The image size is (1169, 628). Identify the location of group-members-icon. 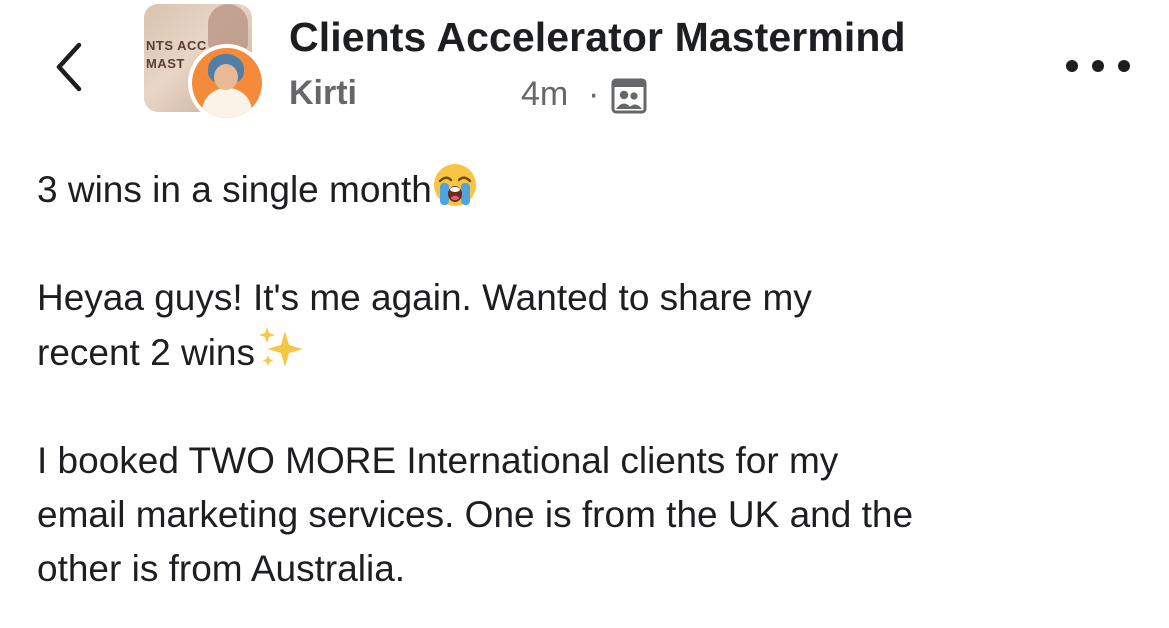
(629, 96).